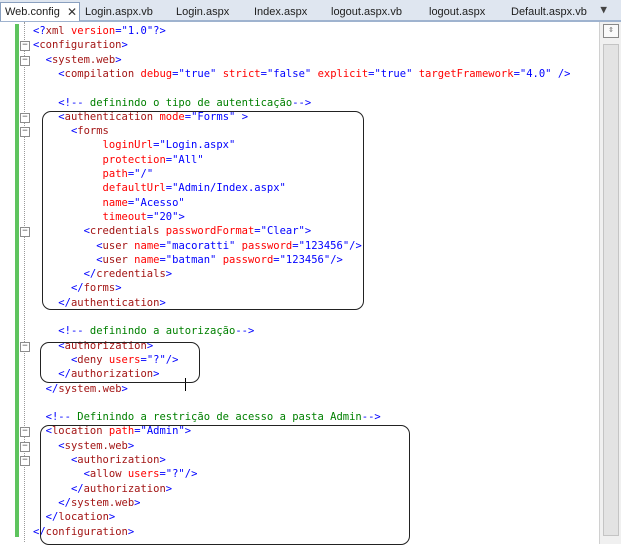  What do you see at coordinates (225, 485) in the screenshot?
I see `location-highlight-box` at bounding box center [225, 485].